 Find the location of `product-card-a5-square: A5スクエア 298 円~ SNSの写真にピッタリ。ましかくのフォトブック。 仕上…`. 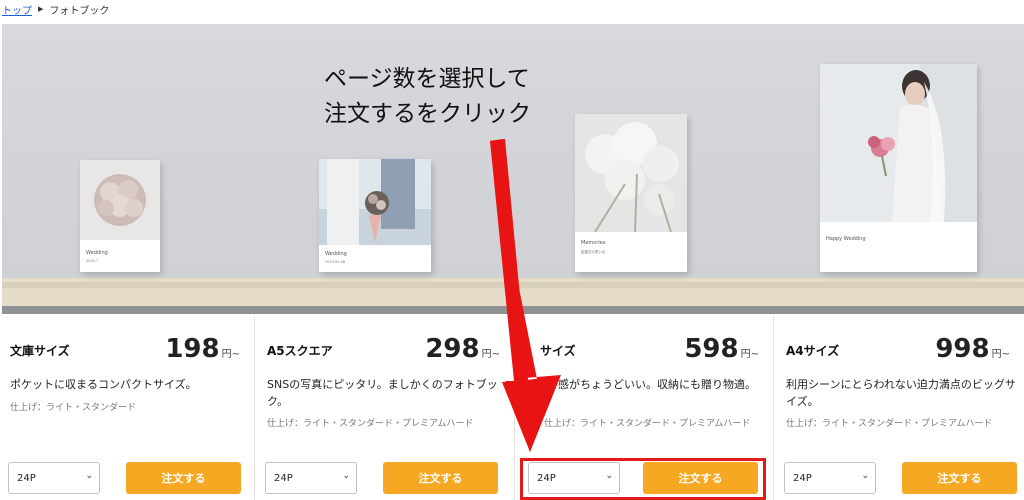

product-card-a5-square: A5スクエア 298 円~ SNSの写真にピッタリ。ましかくのフォトブック。 仕上… is located at coordinates (386, 408).